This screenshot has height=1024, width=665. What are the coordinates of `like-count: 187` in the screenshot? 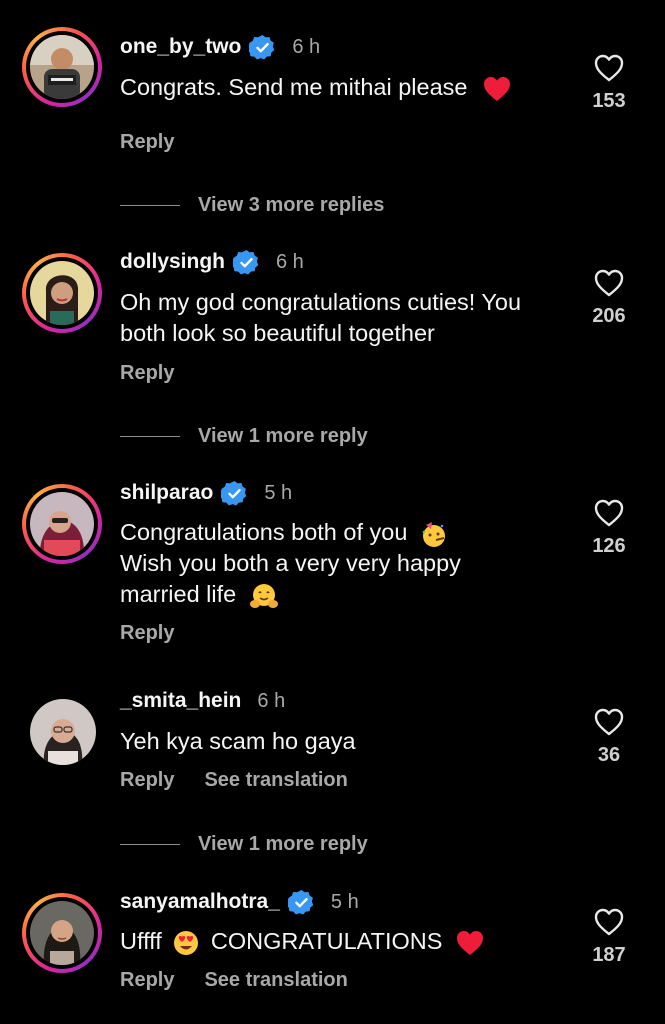 It's located at (609, 955).